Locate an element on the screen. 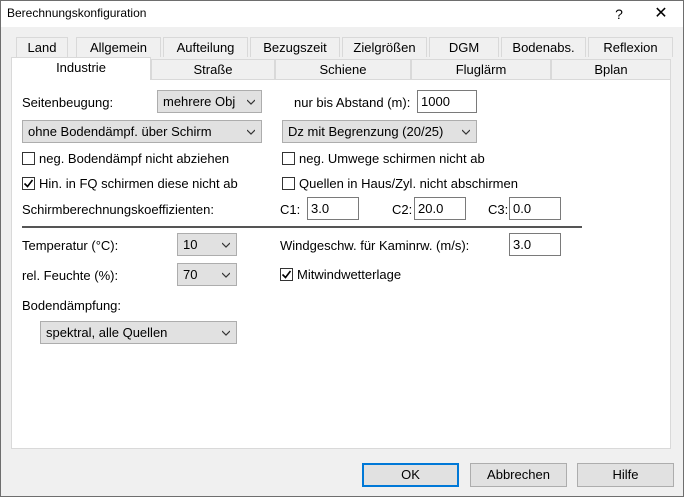 The width and height of the screenshot is (684, 497). c1-value: 3.0 is located at coordinates (320, 208).